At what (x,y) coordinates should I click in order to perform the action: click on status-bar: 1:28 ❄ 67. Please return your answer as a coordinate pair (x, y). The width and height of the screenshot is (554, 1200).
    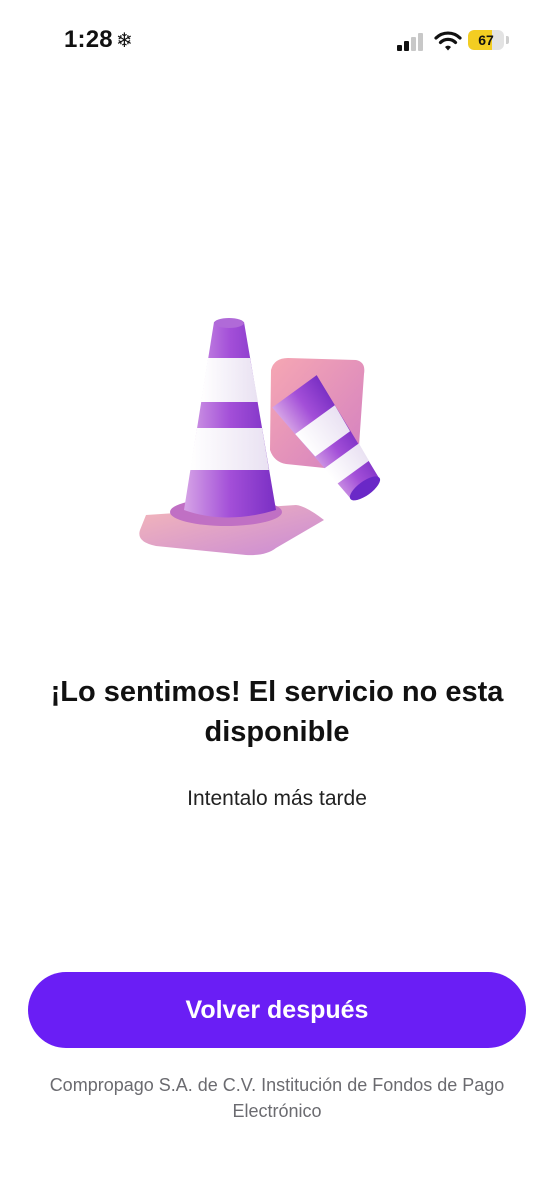
    Looking at the image, I should click on (277, 42).